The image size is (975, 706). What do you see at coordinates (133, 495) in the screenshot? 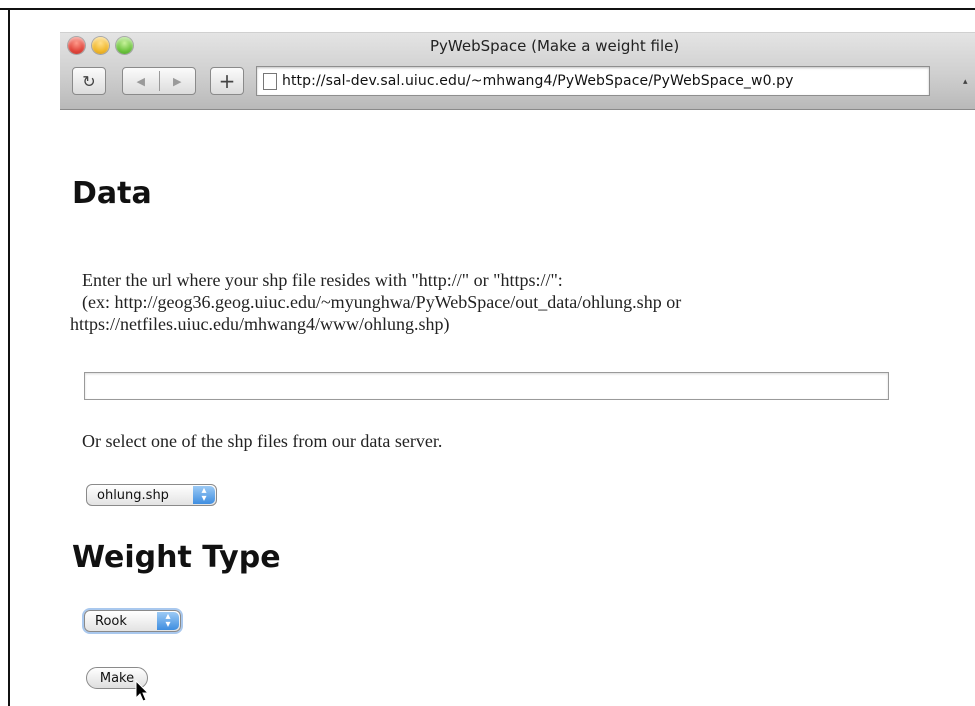
I see `shp-file-select-value: ohlung.shp` at bounding box center [133, 495].